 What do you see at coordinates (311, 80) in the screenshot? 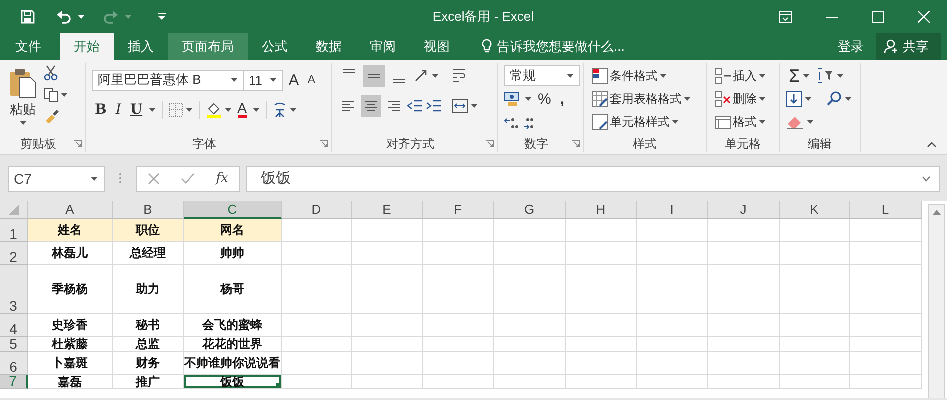
I see `shrink-font-button: A` at bounding box center [311, 80].